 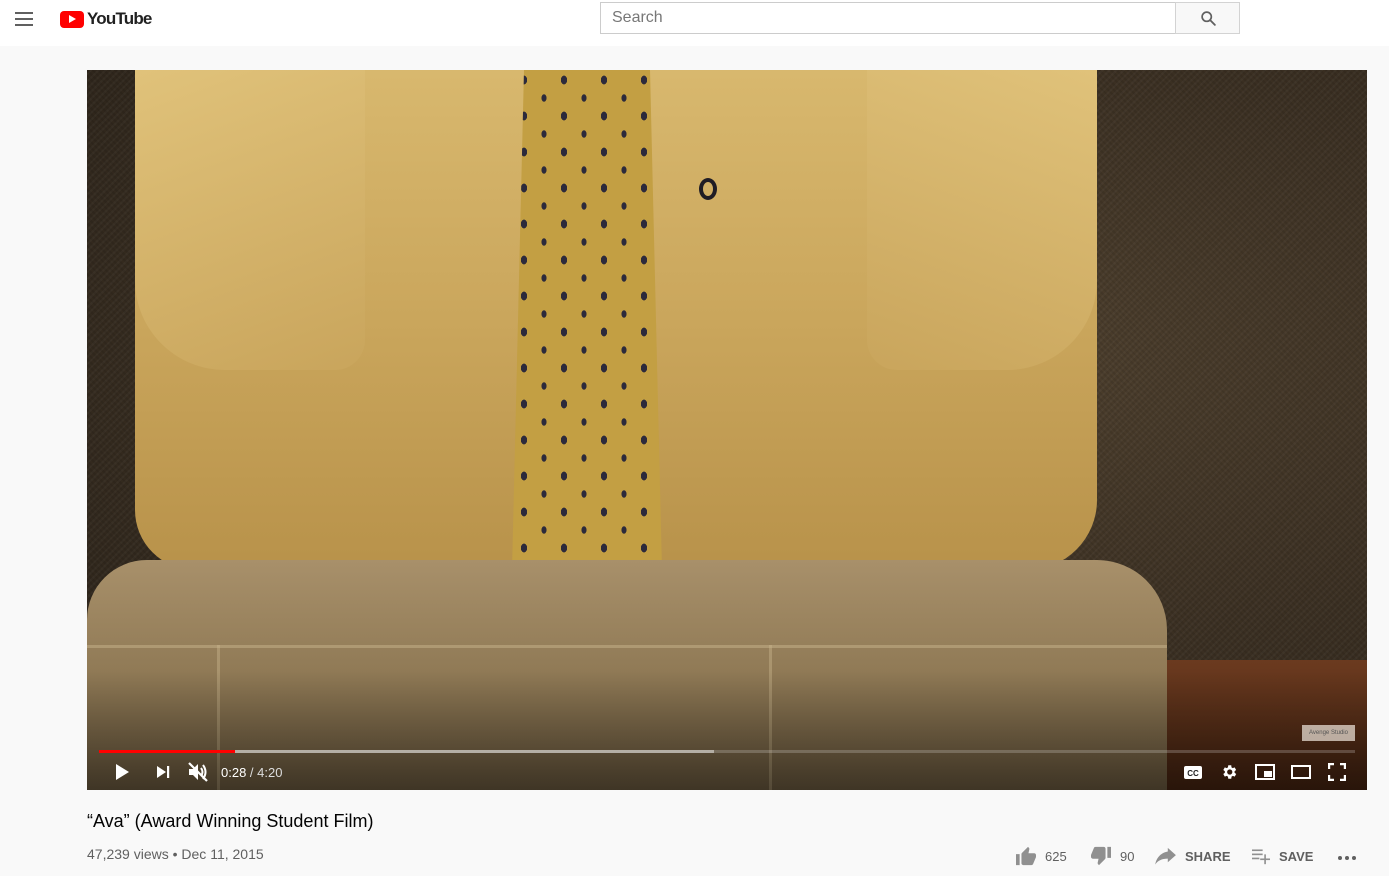 I want to click on channel-watermark: Avenge Studio, so click(x=1328, y=733).